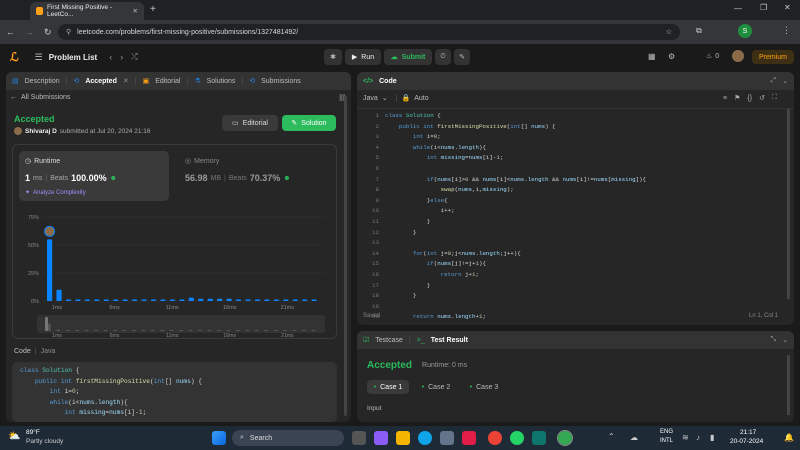  Describe the element at coordinates (469, 438) in the screenshot. I see `office-app-icon` at that location.